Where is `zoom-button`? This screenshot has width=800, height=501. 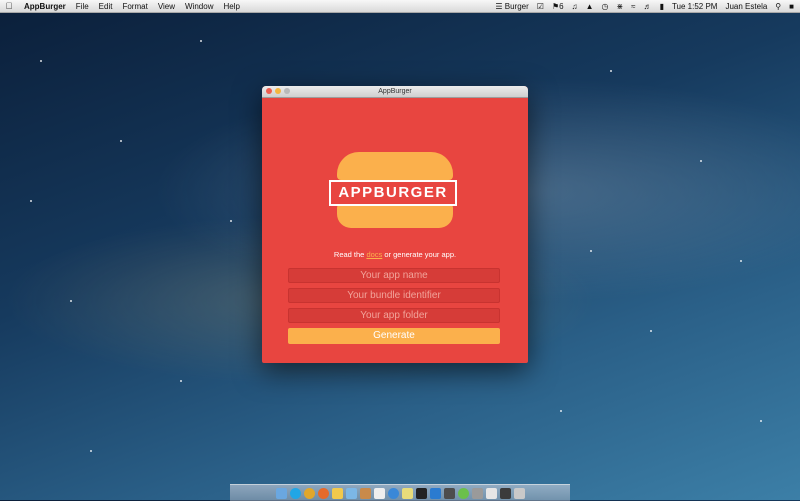 zoom-button is located at coordinates (287, 91).